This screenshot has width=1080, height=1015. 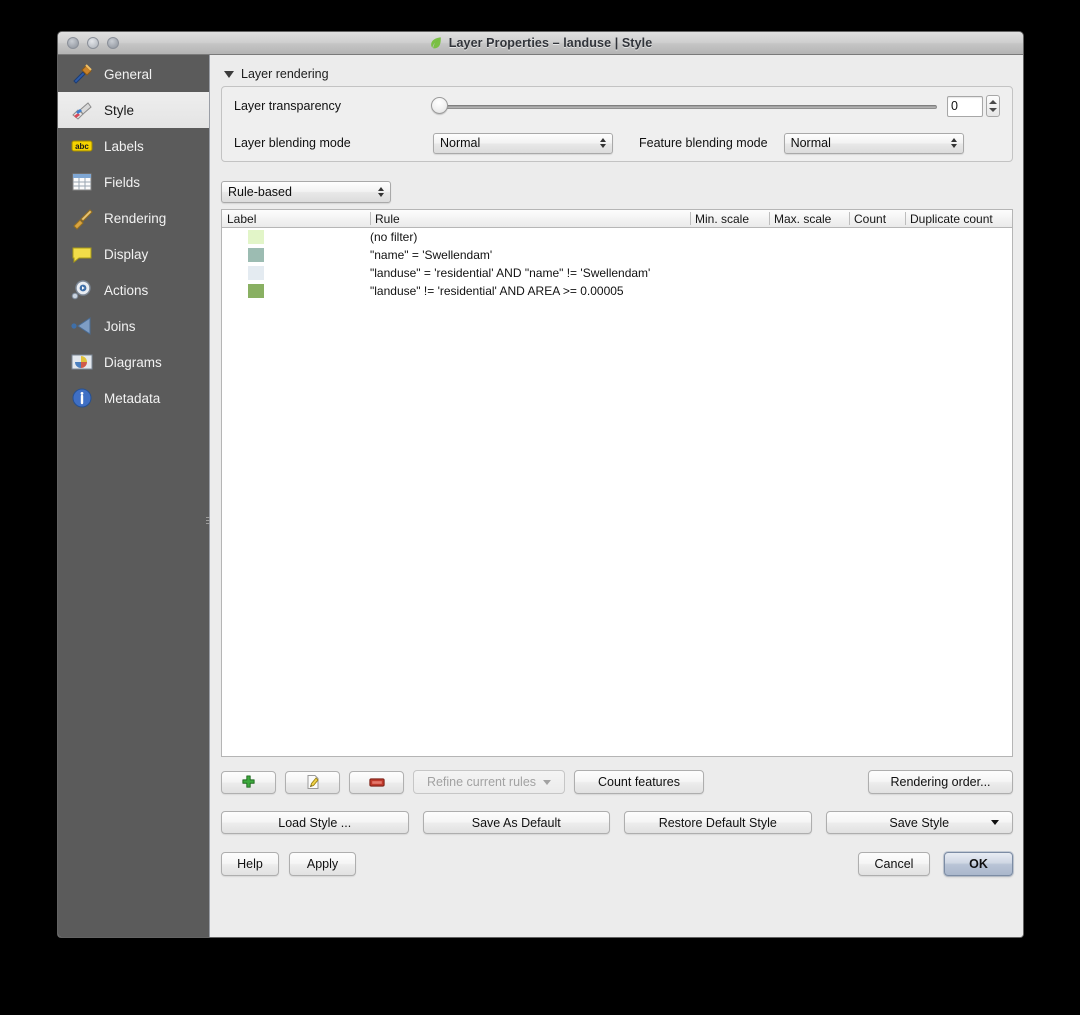 I want to click on feature-blending-mode-select: Normal, so click(x=873, y=143).